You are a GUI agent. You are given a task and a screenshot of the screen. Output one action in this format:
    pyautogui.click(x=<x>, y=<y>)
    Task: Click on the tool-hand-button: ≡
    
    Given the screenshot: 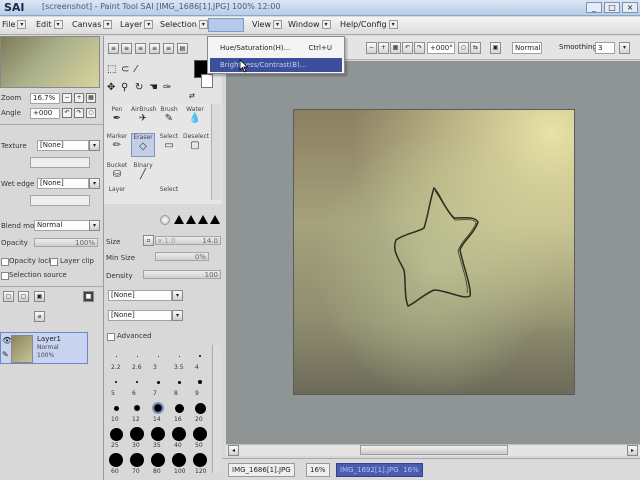 What is the action you would take?
    pyautogui.click(x=113, y=48)
    